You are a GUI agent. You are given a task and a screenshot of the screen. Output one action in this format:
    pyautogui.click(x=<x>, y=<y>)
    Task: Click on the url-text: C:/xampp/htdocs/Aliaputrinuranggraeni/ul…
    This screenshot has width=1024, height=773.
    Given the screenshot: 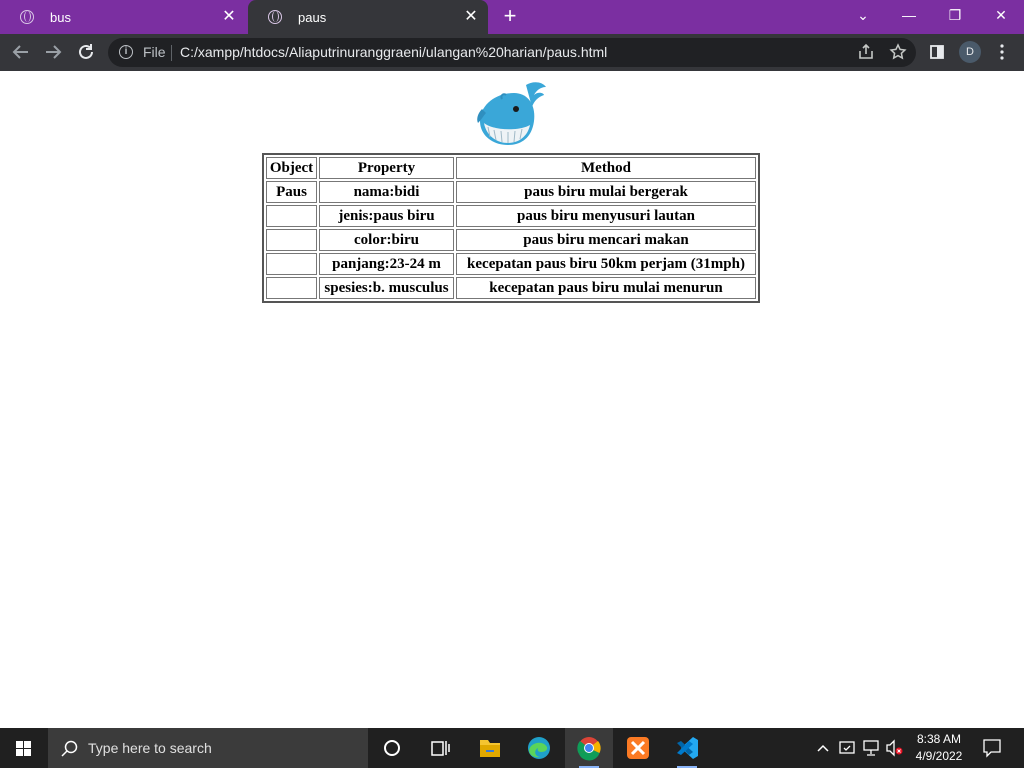 What is the action you would take?
    pyautogui.click(x=393, y=52)
    